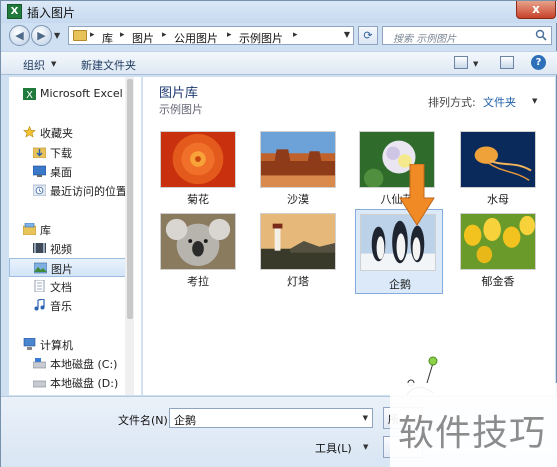  I want to click on filename-label: 文件名(N):, so click(145, 420).